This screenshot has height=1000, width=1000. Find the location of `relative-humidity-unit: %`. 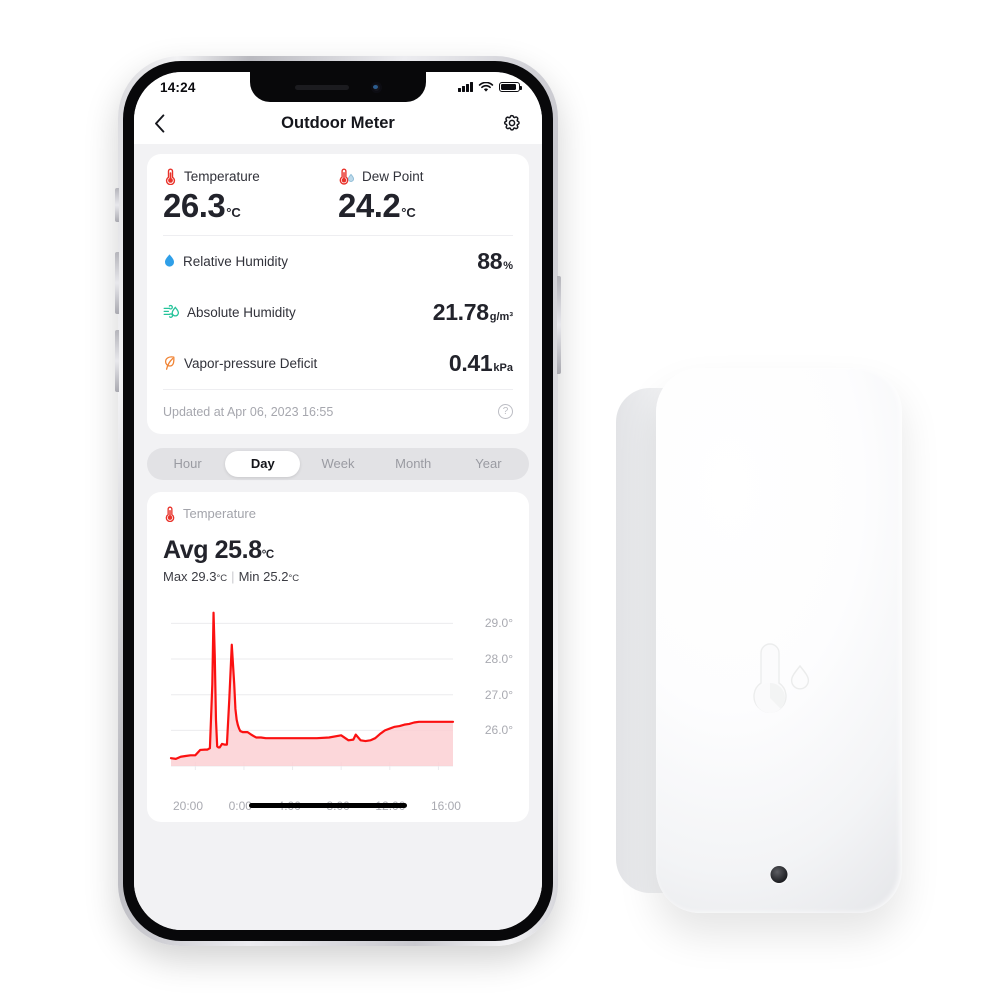

relative-humidity-unit: % is located at coordinates (508, 265).